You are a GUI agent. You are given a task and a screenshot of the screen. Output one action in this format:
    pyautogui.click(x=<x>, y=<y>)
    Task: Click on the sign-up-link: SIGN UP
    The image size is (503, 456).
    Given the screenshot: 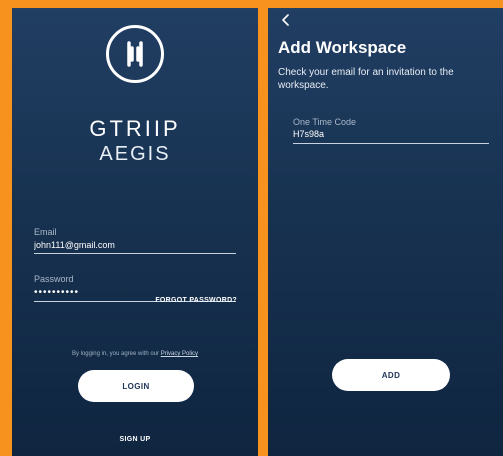 What is the action you would take?
    pyautogui.click(x=135, y=439)
    